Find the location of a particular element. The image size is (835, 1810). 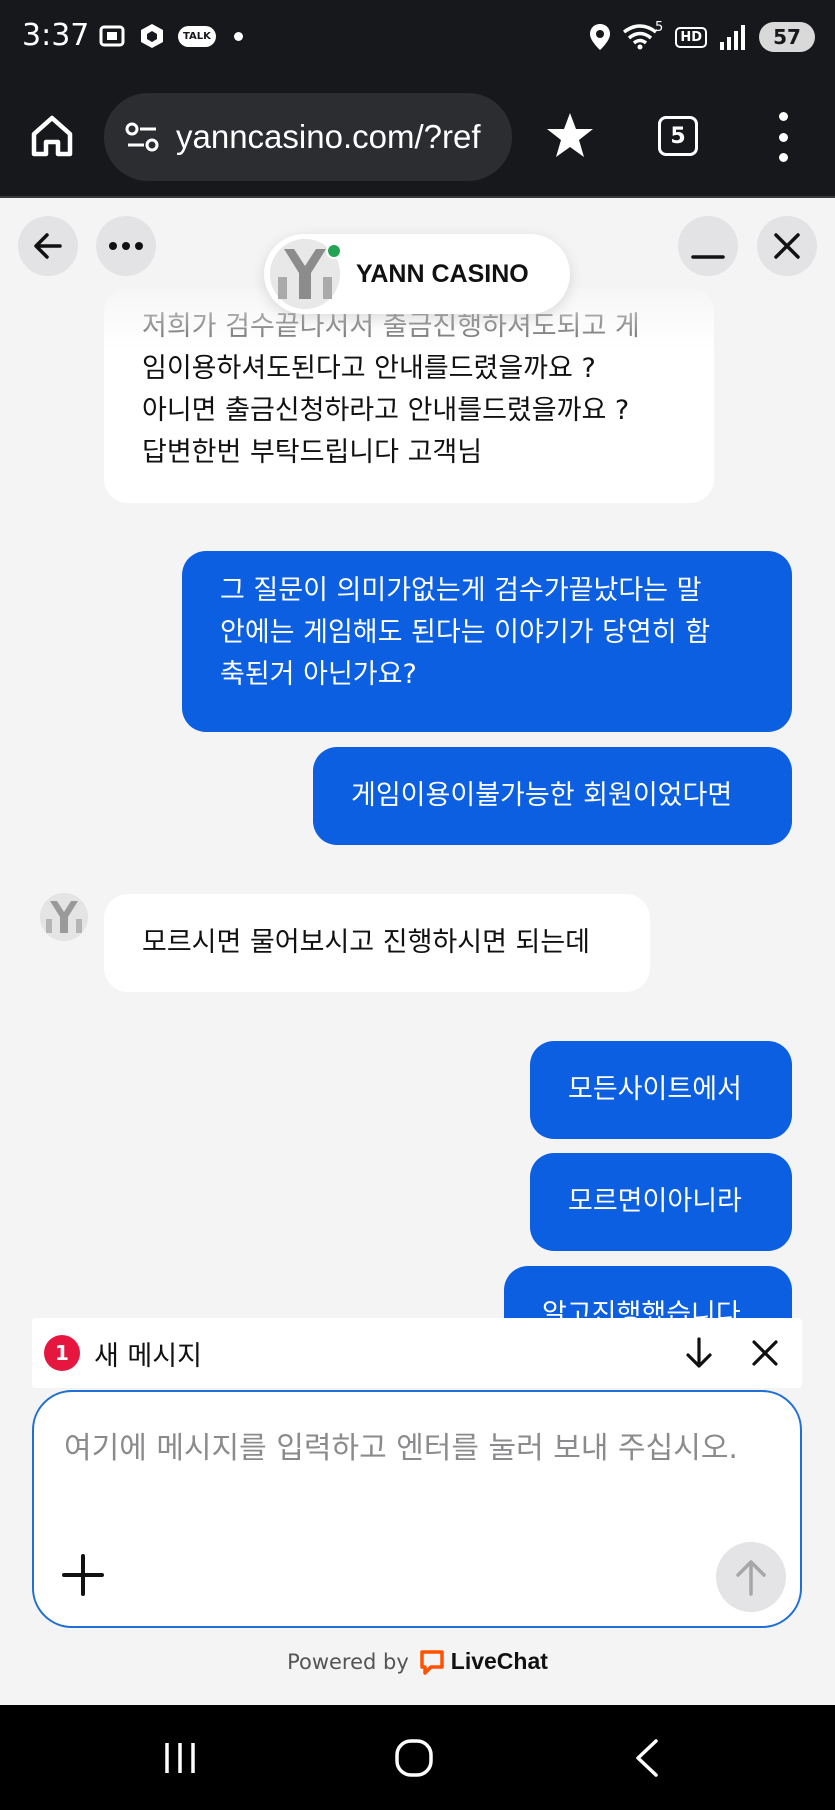

message-line: 게임이용이불가능한 회원이었다면 is located at coordinates (542, 795).